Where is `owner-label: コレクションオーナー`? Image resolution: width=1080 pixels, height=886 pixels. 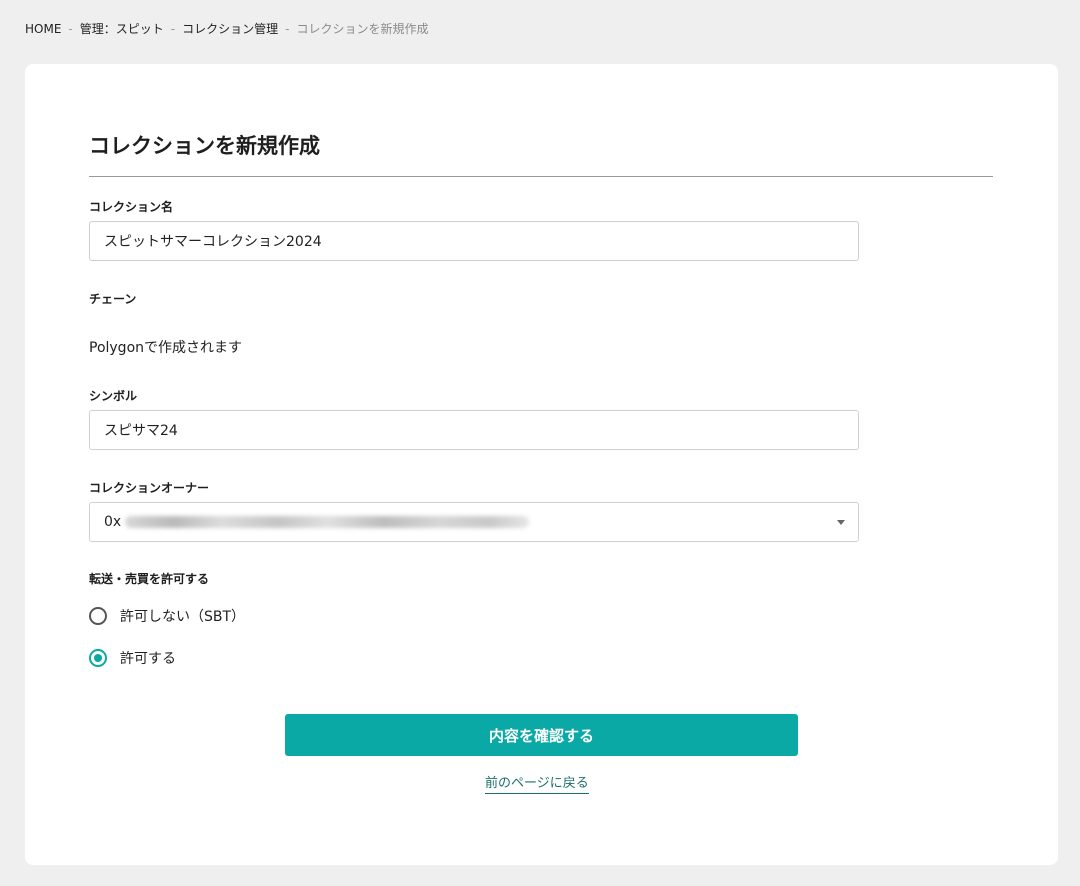 owner-label: コレクションオーナー is located at coordinates (149, 488).